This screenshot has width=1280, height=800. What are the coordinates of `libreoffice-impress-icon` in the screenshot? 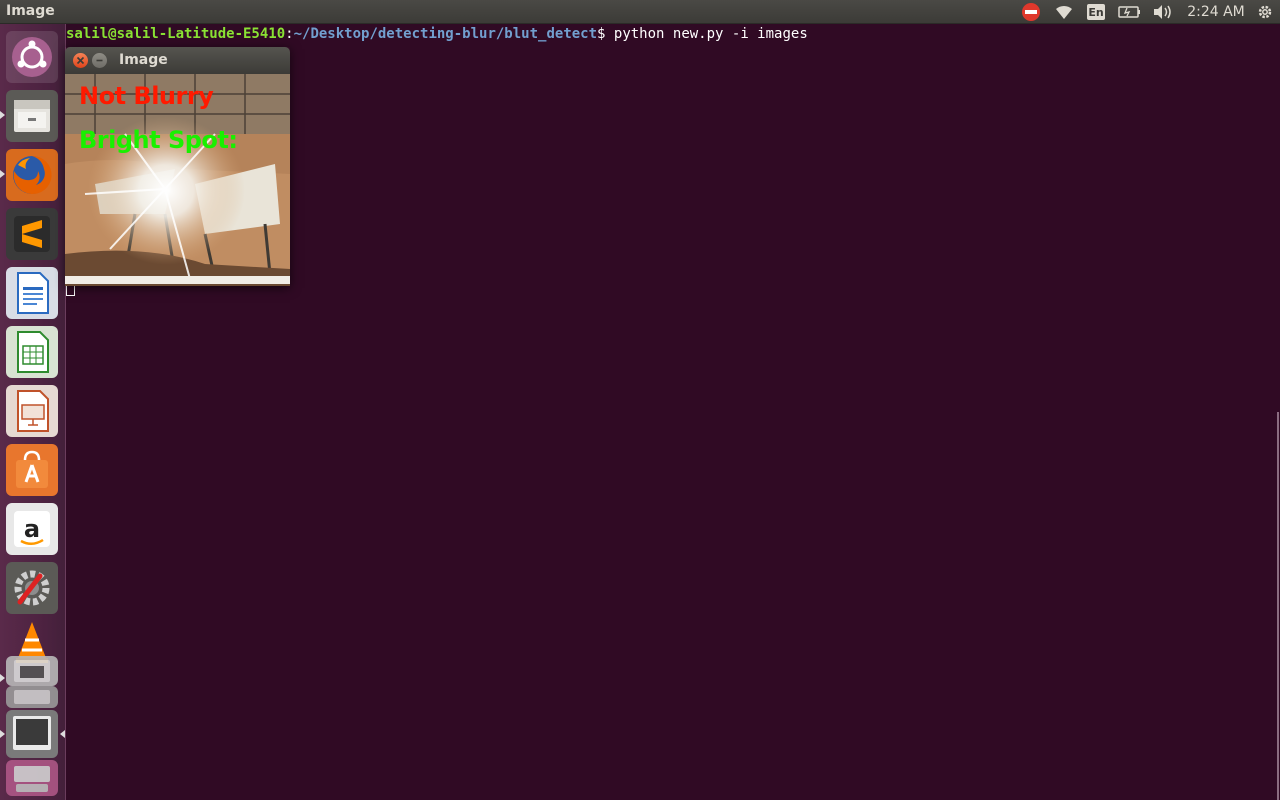 It's located at (32, 411).